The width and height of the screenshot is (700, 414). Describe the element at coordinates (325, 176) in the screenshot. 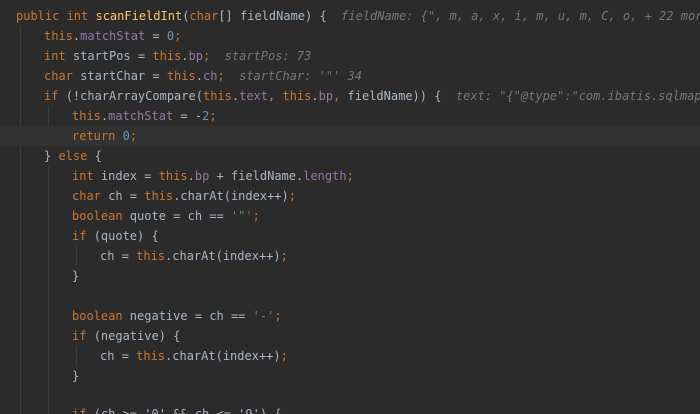

I see `code-token: length` at that location.